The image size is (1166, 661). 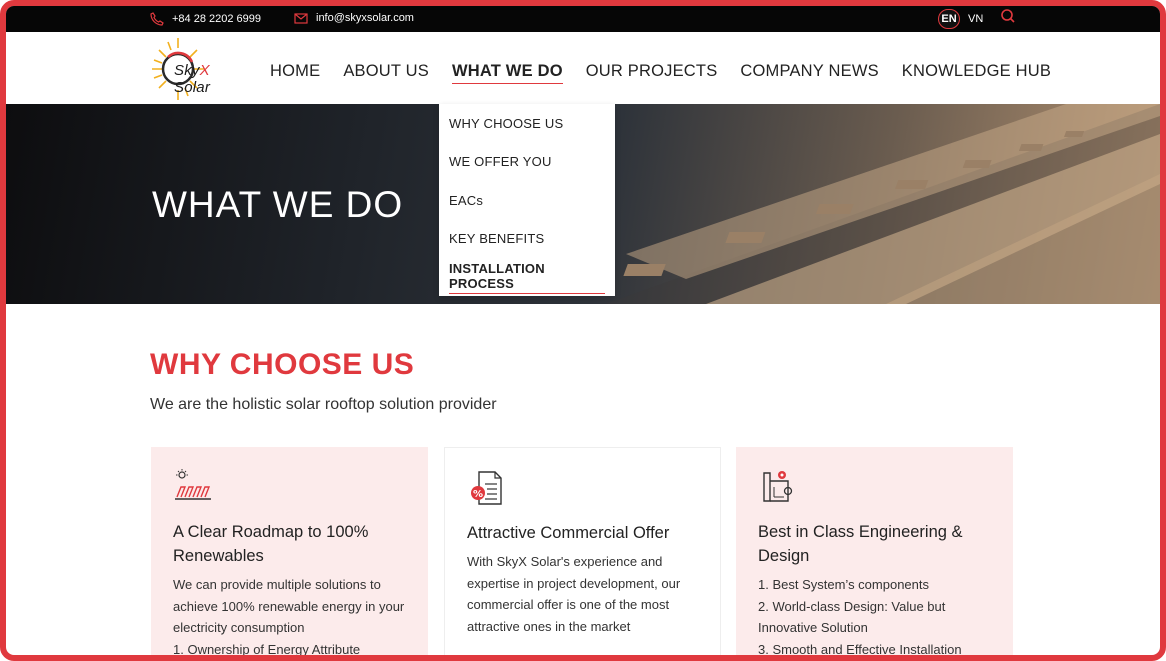 What do you see at coordinates (271, 544) in the screenshot?
I see `card-title: A Clear Roadmap to 100% Renewables` at bounding box center [271, 544].